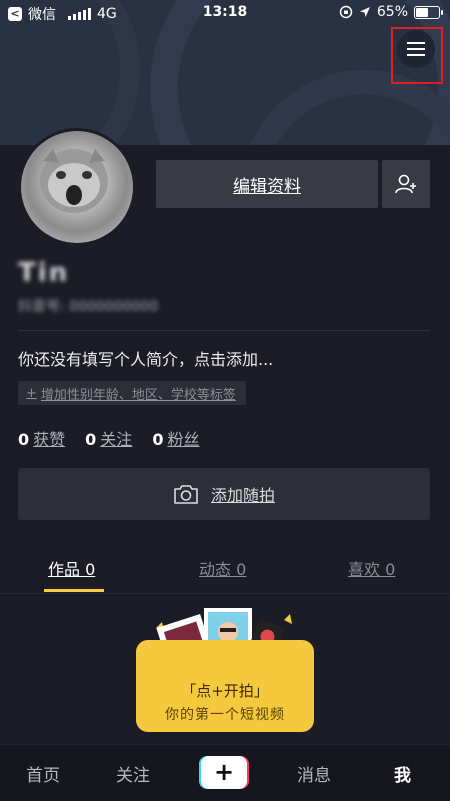 This screenshot has height=801, width=450. I want to click on edit-profile-label: 编辑资料, so click(267, 186).